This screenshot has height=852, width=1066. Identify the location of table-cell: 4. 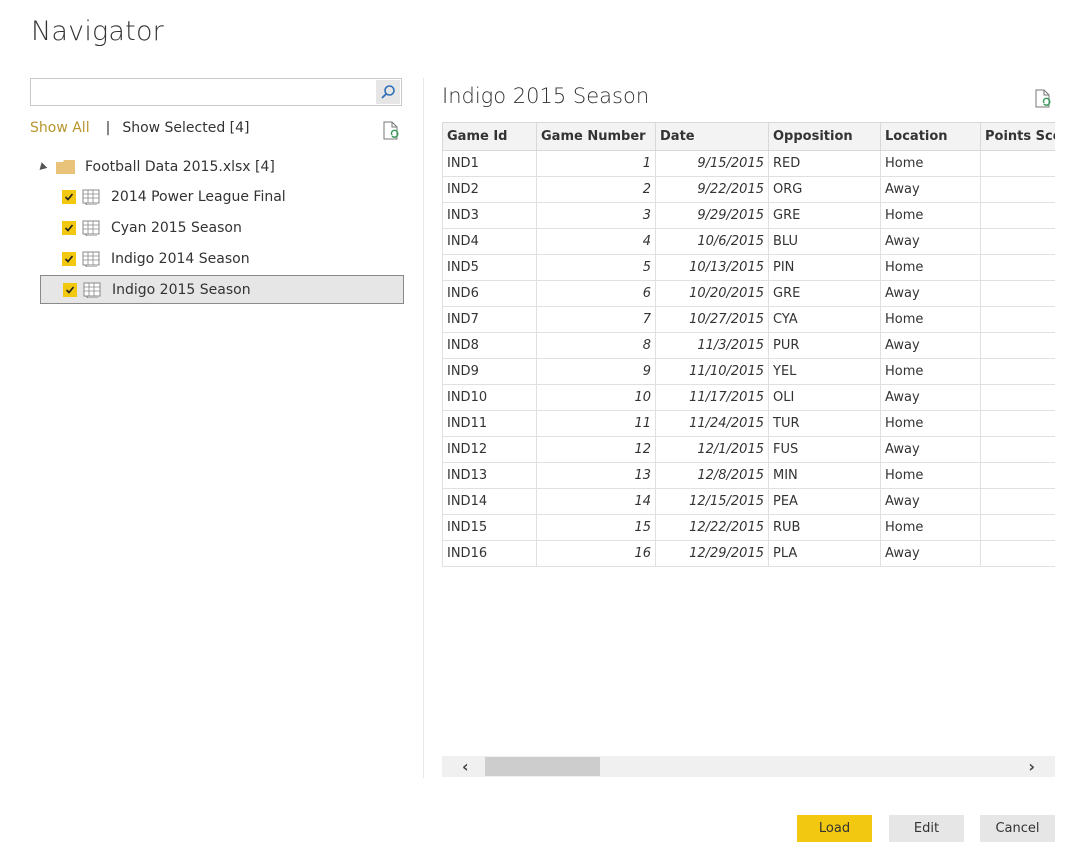
(596, 241).